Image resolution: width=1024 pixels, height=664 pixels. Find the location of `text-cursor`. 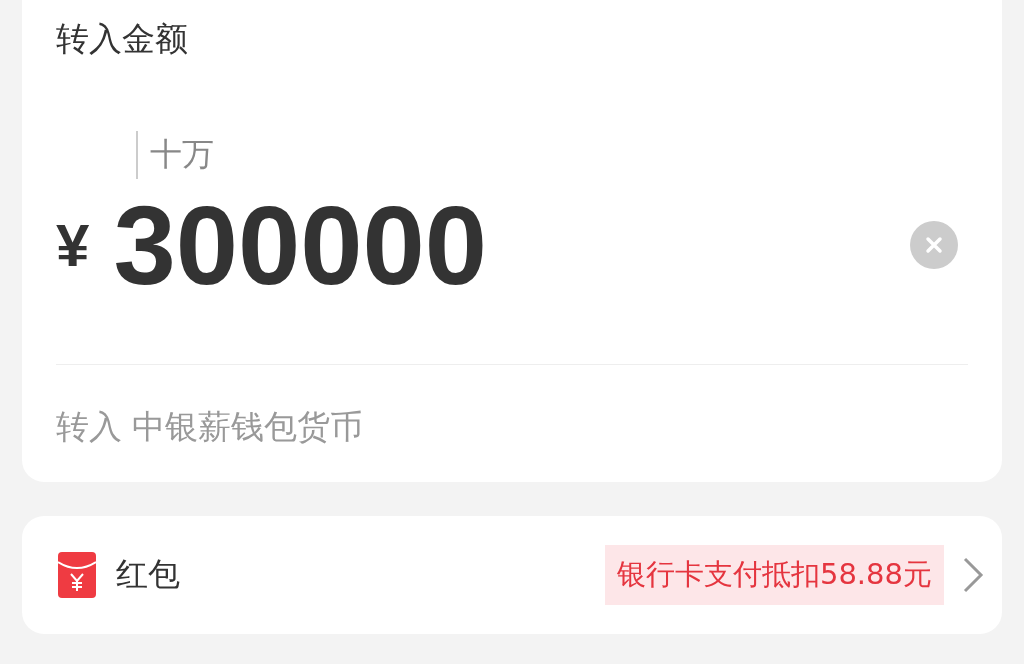

text-cursor is located at coordinates (137, 155).